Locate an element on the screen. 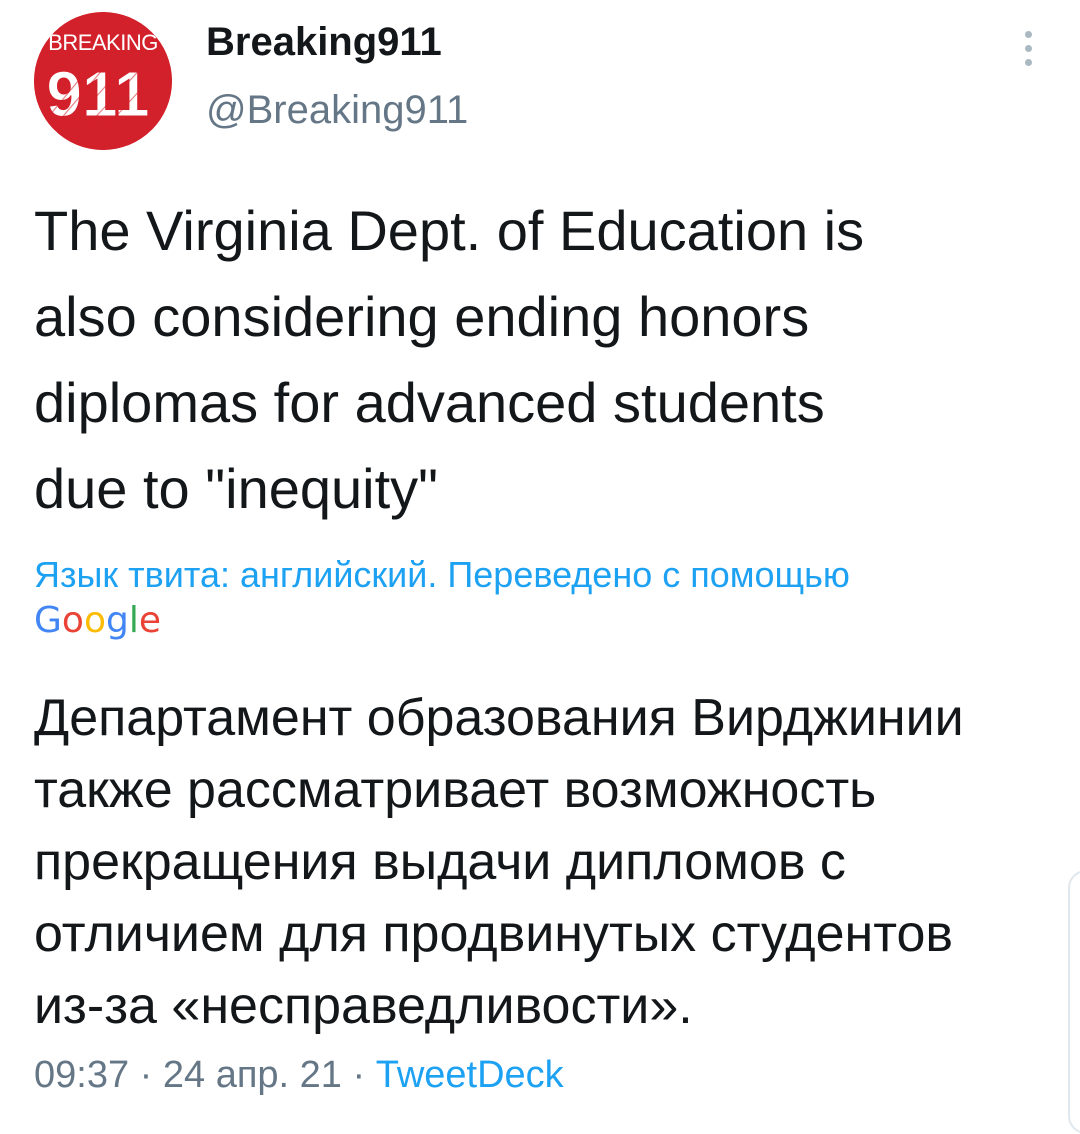 The height and width of the screenshot is (1134, 1080). user-handle: @Breaking911 is located at coordinates (337, 110).